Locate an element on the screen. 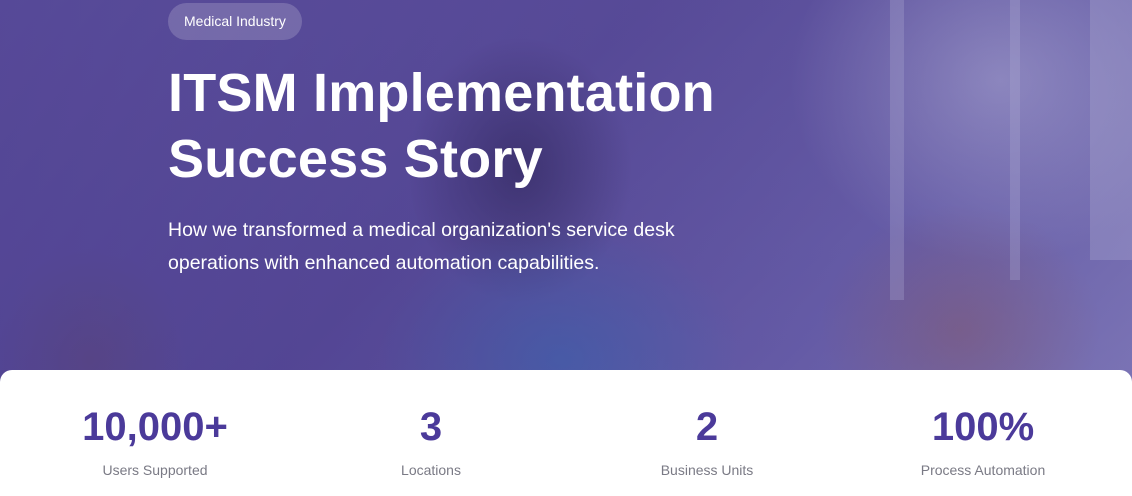 The image size is (1132, 496). stat-value: 10,000+ is located at coordinates (155, 427).